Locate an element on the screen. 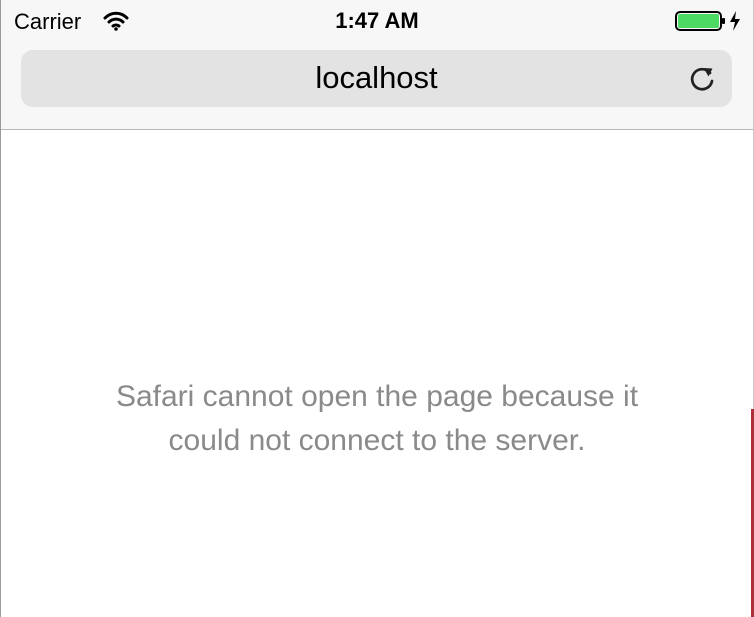 The image size is (754, 617). address-bar: localhost is located at coordinates (376, 78).